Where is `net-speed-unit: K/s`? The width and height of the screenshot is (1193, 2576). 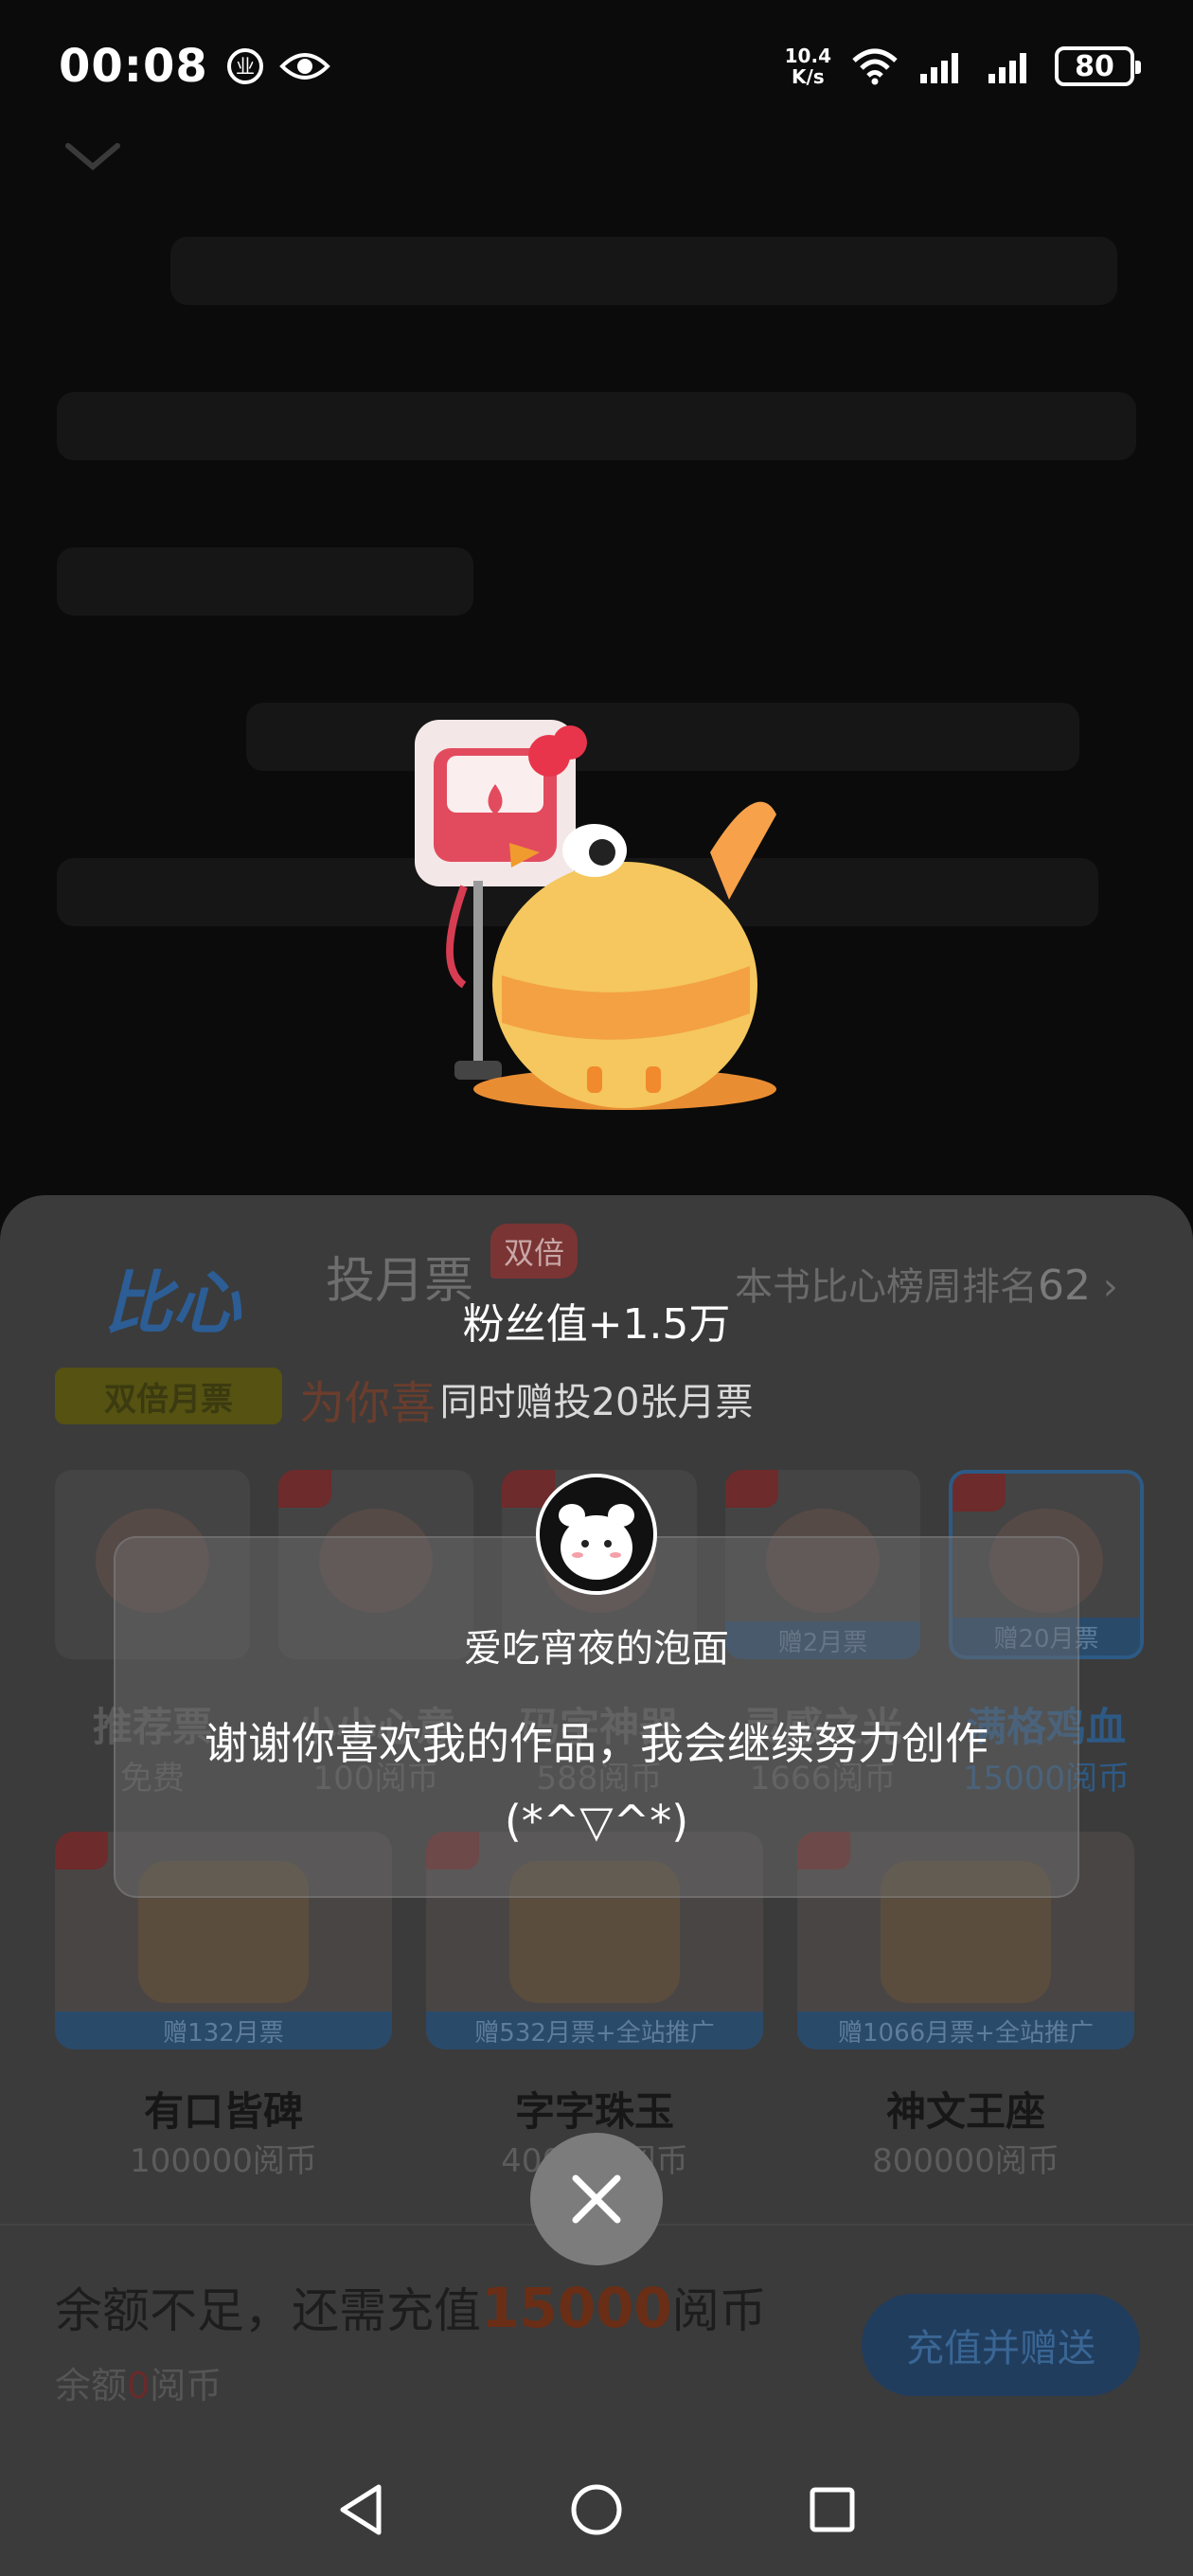 net-speed-unit: K/s is located at coordinates (808, 76).